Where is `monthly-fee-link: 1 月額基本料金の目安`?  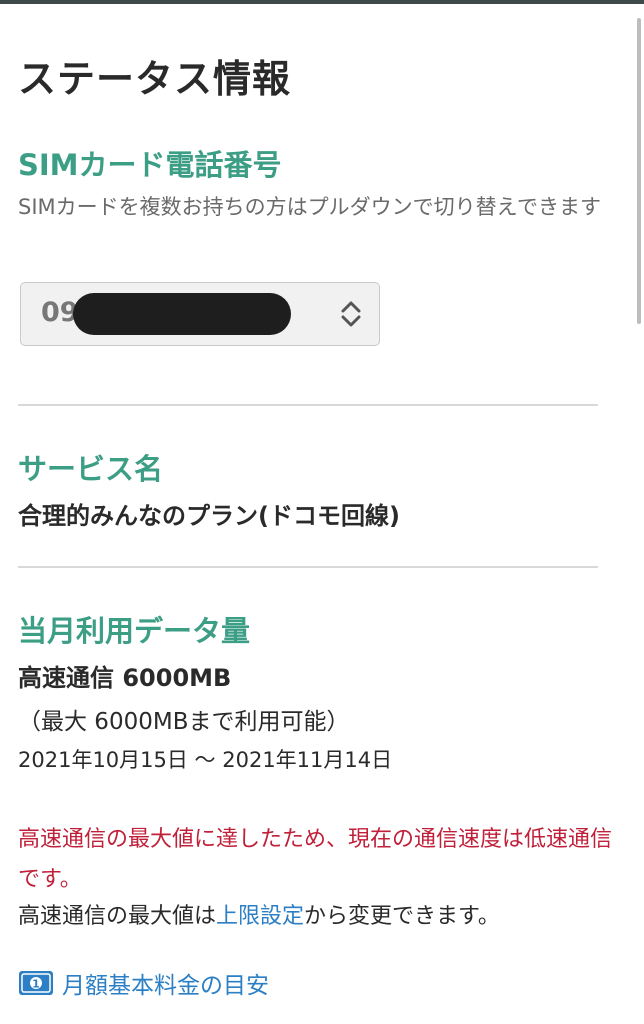
monthly-fee-link: 1 月額基本料金の目安 is located at coordinates (143, 983).